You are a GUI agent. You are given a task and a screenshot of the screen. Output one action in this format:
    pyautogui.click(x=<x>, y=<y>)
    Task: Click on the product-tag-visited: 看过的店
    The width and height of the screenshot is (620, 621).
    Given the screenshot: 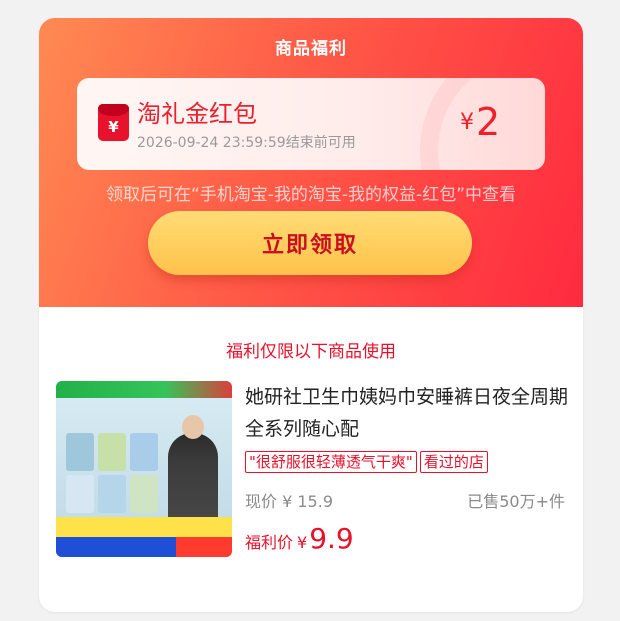 What is the action you would take?
    pyautogui.click(x=453, y=462)
    